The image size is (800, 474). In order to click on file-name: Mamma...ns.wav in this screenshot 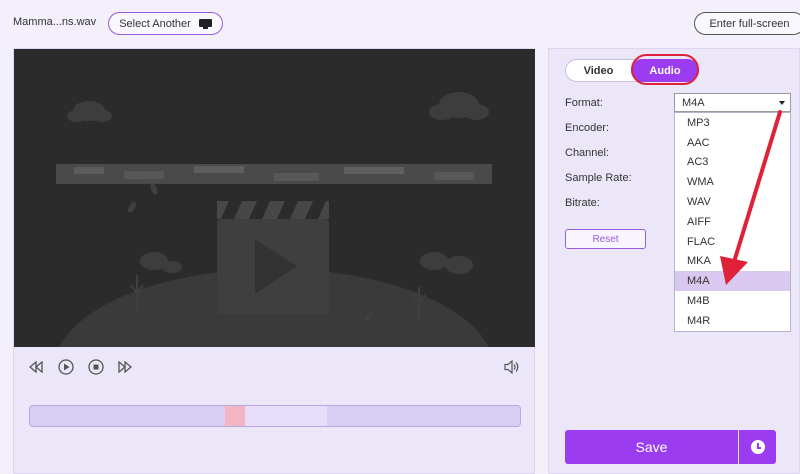, I will do `click(55, 22)`.